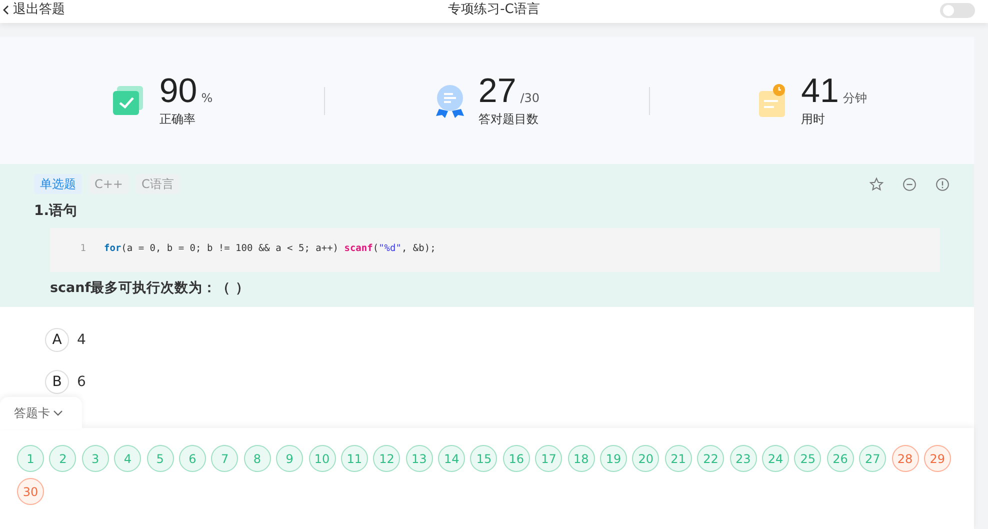  I want to click on question-number-button: 13, so click(419, 458).